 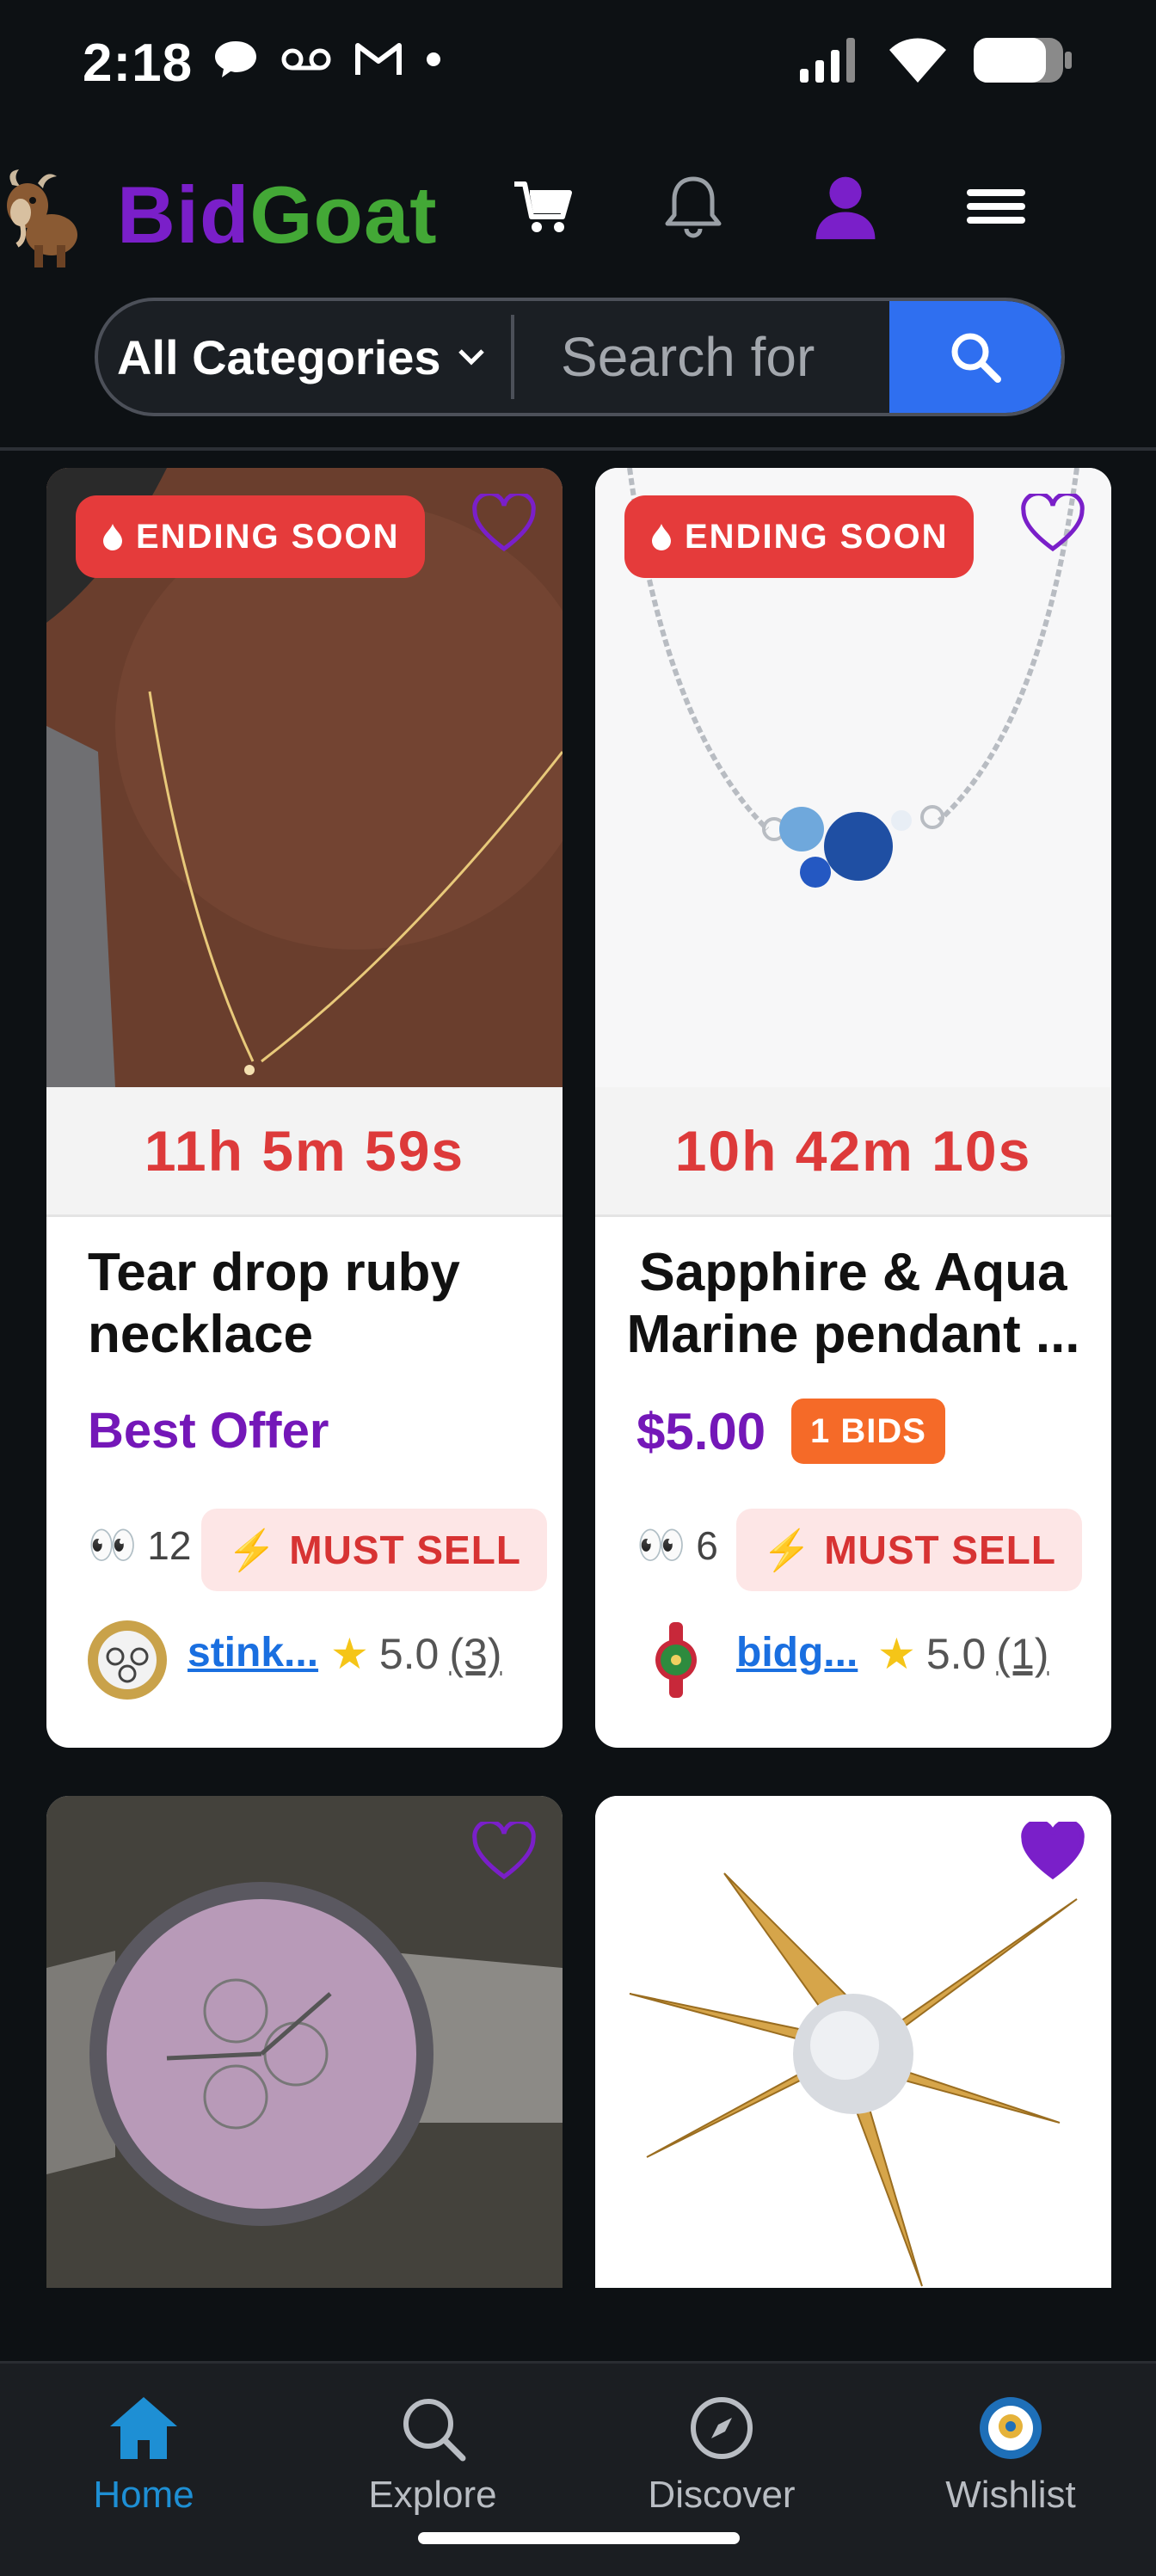 What do you see at coordinates (1011, 2428) in the screenshot?
I see `wishlist-avatar-icon` at bounding box center [1011, 2428].